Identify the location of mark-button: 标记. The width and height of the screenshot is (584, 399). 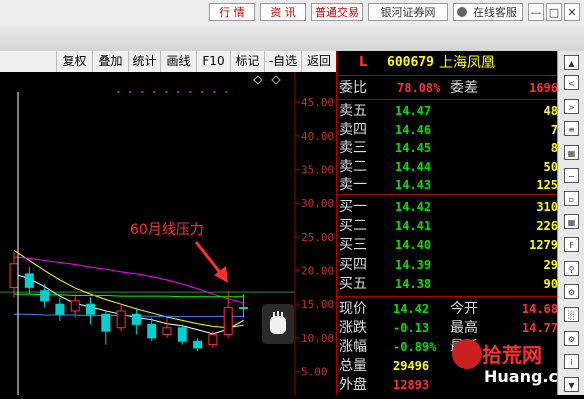
(247, 61).